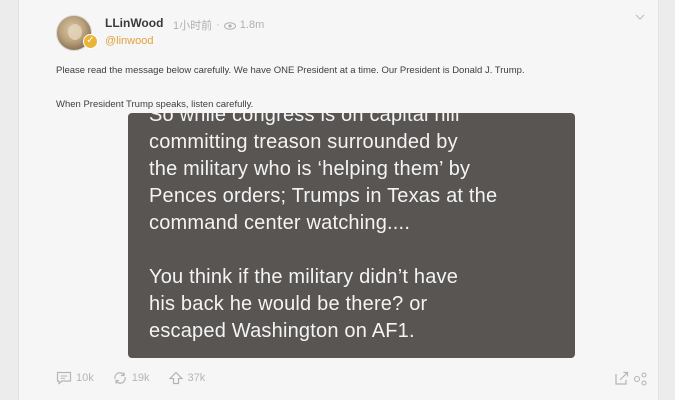 Image resolution: width=675 pixels, height=400 pixels. I want to click on share-icon, so click(622, 380).